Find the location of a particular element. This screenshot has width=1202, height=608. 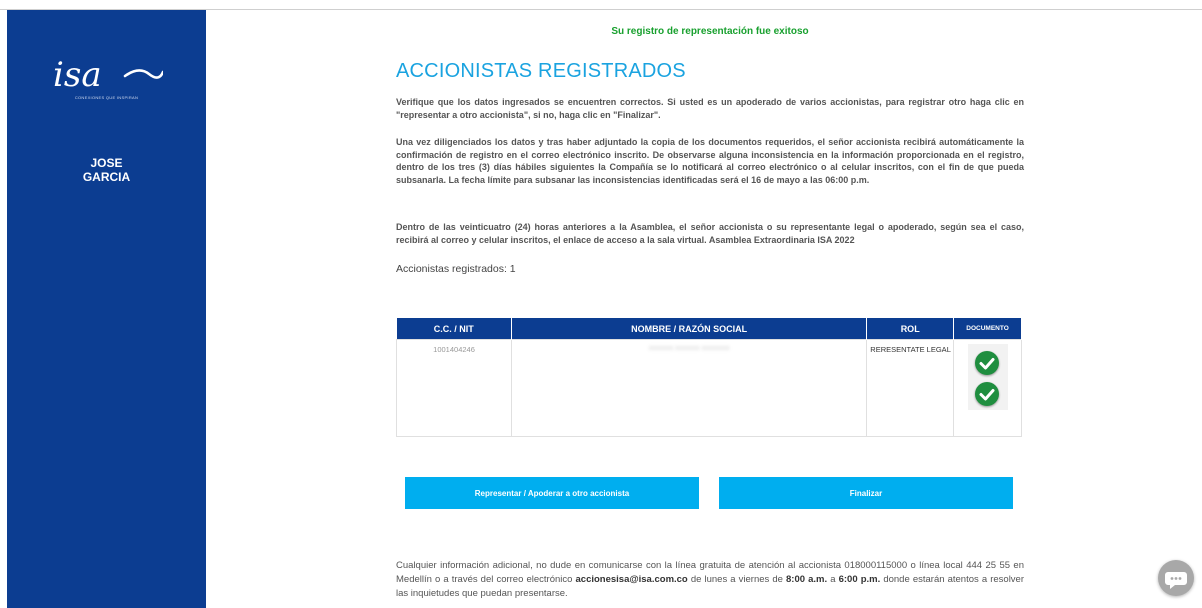

logo-text: isa is located at coordinates (77, 75).